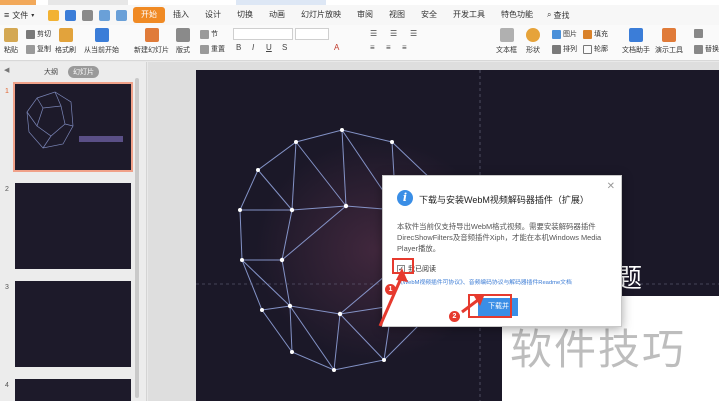 Image resolution: width=719 pixels, height=401 pixels. What do you see at coordinates (601, 34) in the screenshot?
I see `fill-label: 填充` at bounding box center [601, 34].